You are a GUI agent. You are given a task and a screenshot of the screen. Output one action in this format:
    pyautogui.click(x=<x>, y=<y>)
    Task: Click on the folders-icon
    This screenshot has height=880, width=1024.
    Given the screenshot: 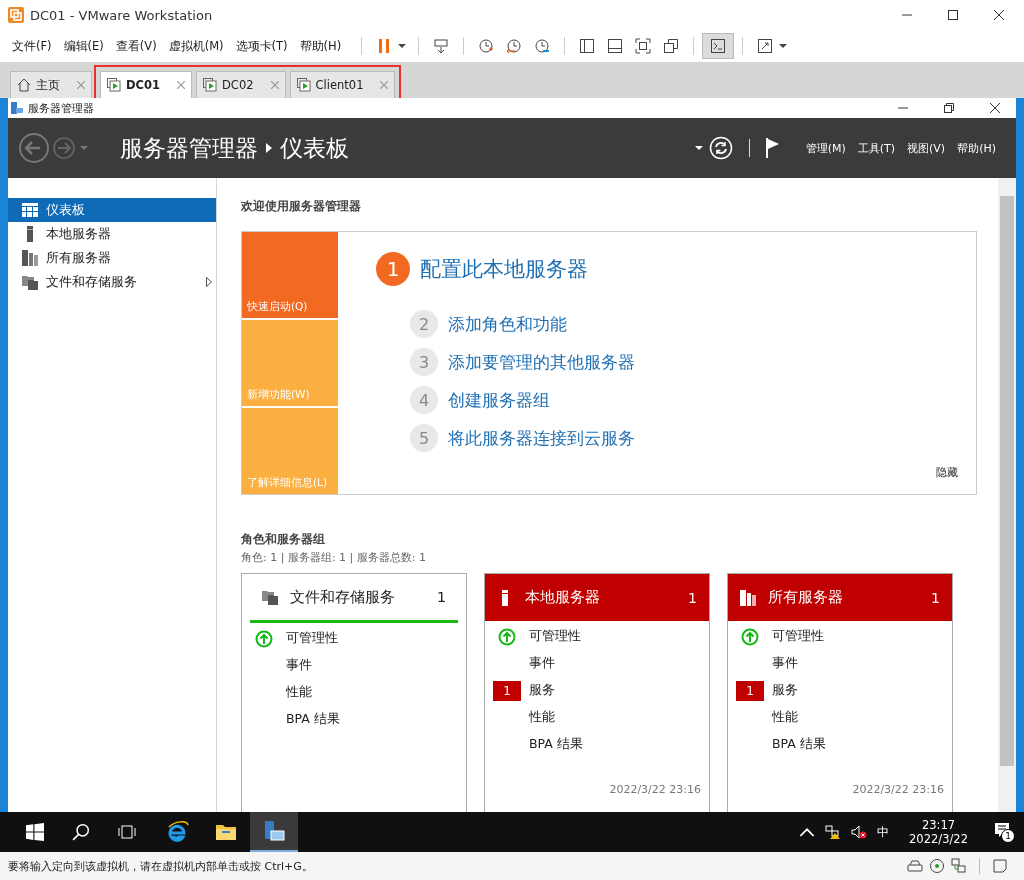 What is the action you would take?
    pyautogui.click(x=270, y=597)
    